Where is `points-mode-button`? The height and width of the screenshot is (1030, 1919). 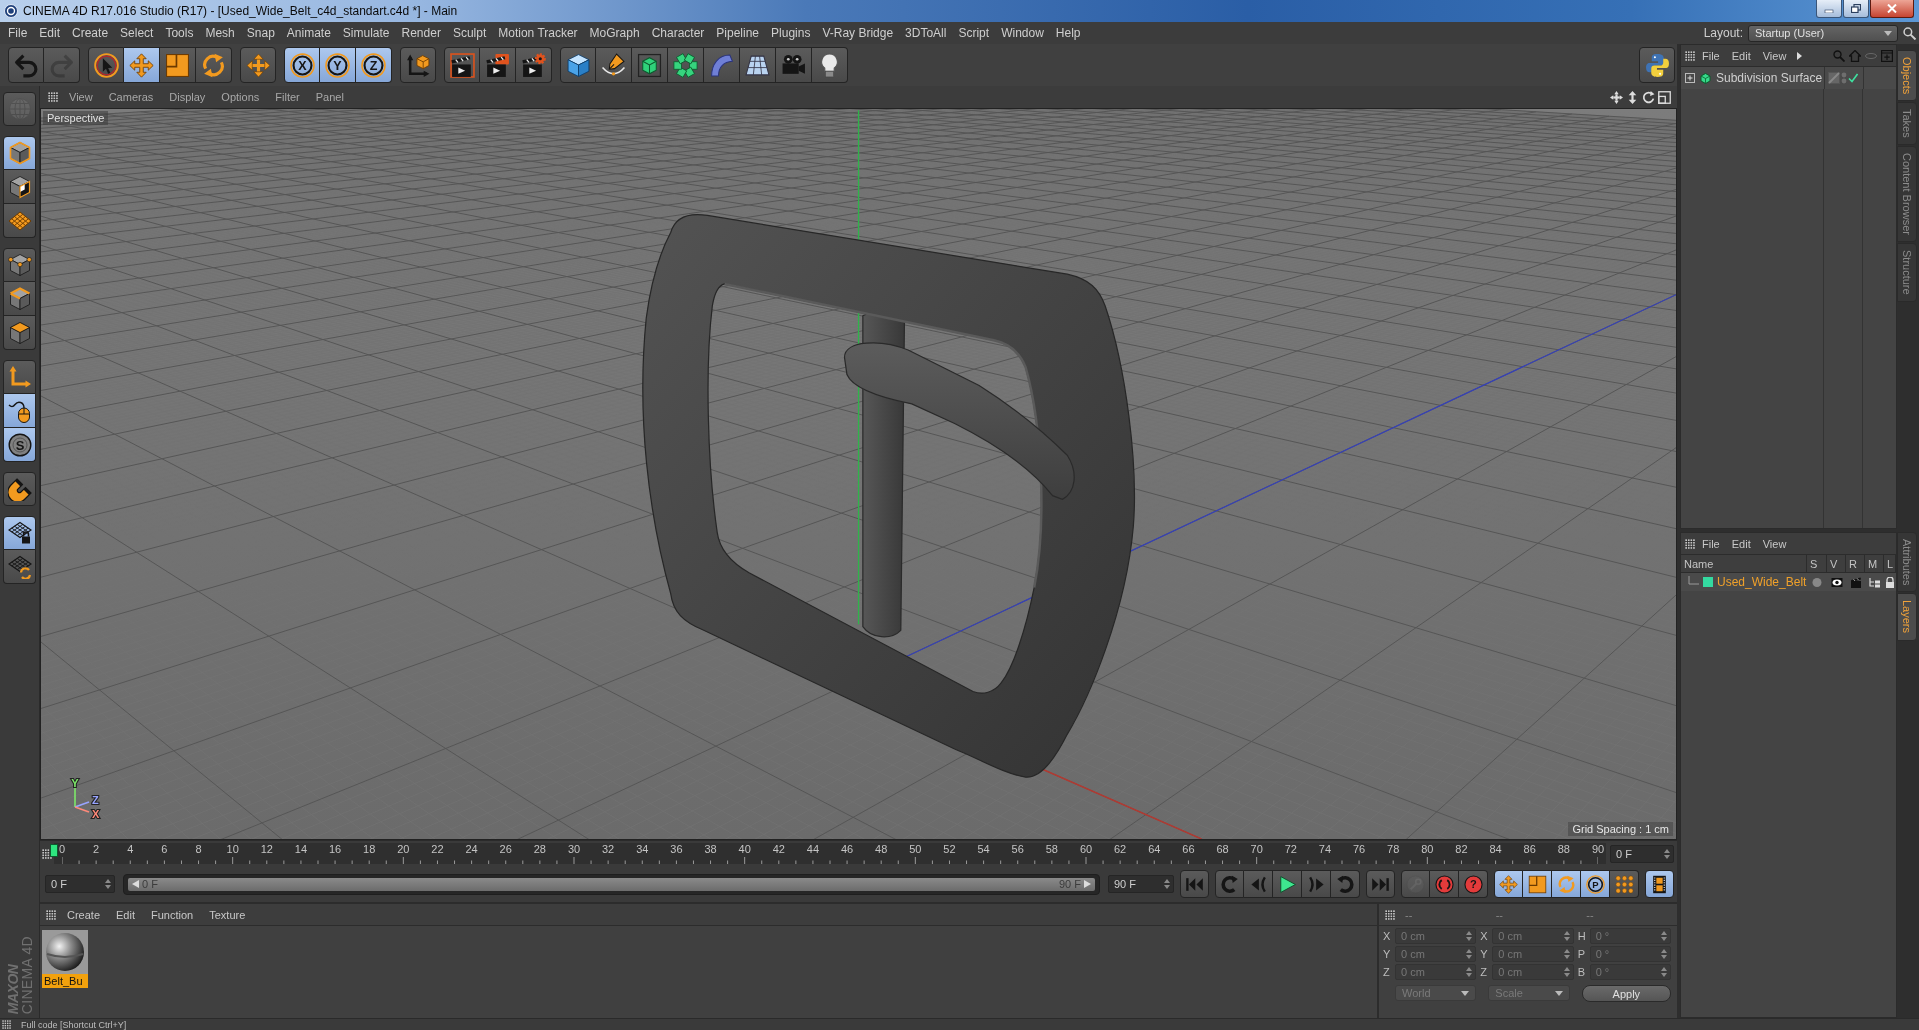 points-mode-button is located at coordinates (19, 265).